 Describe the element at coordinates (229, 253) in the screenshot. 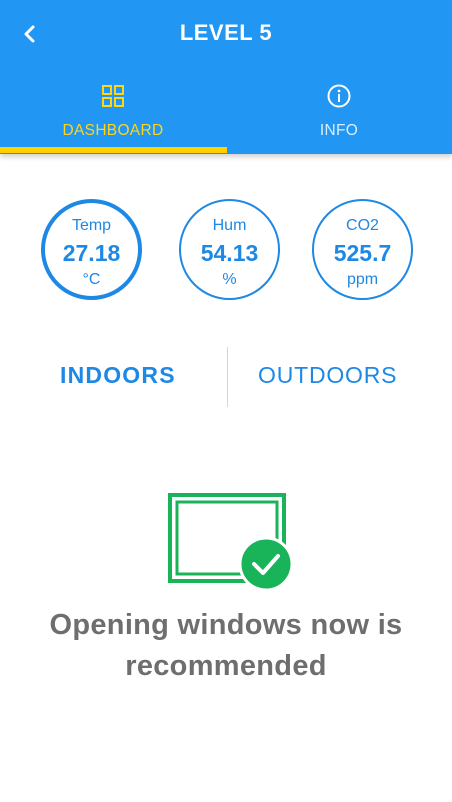

I see `gauge-value: 54.13` at that location.